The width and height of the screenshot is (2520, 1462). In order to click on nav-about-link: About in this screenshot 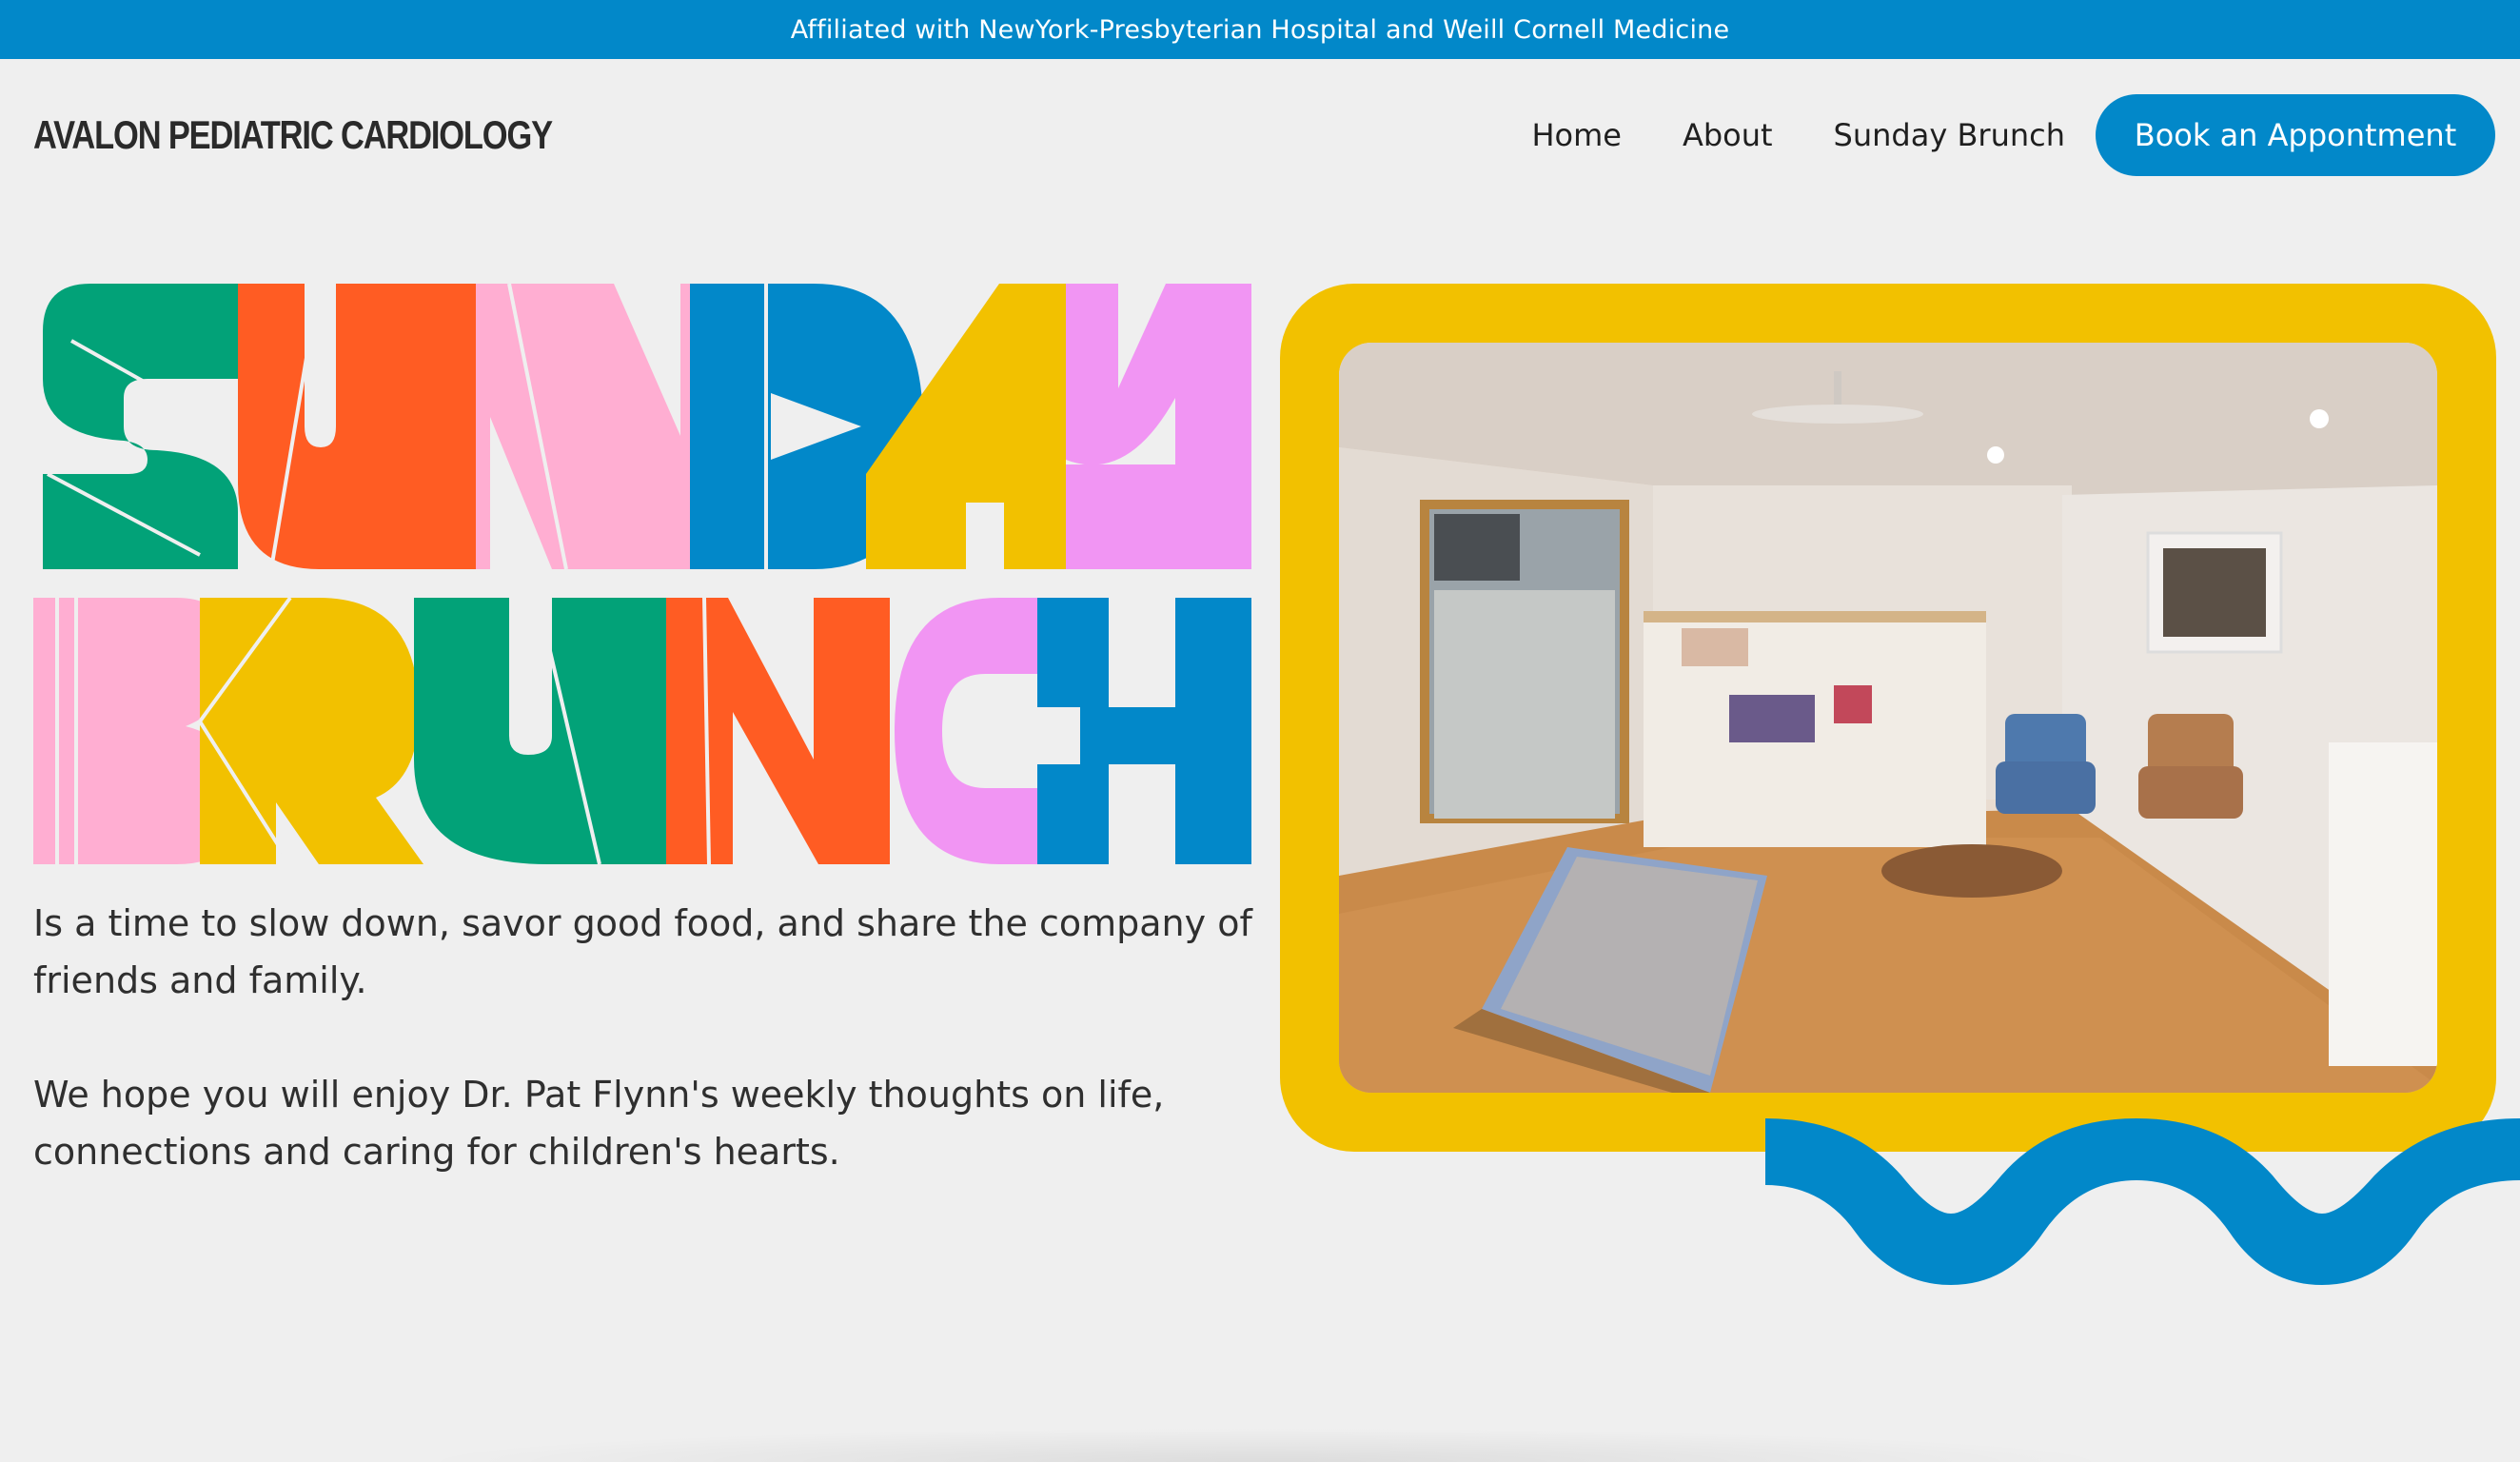, I will do `click(1728, 135)`.